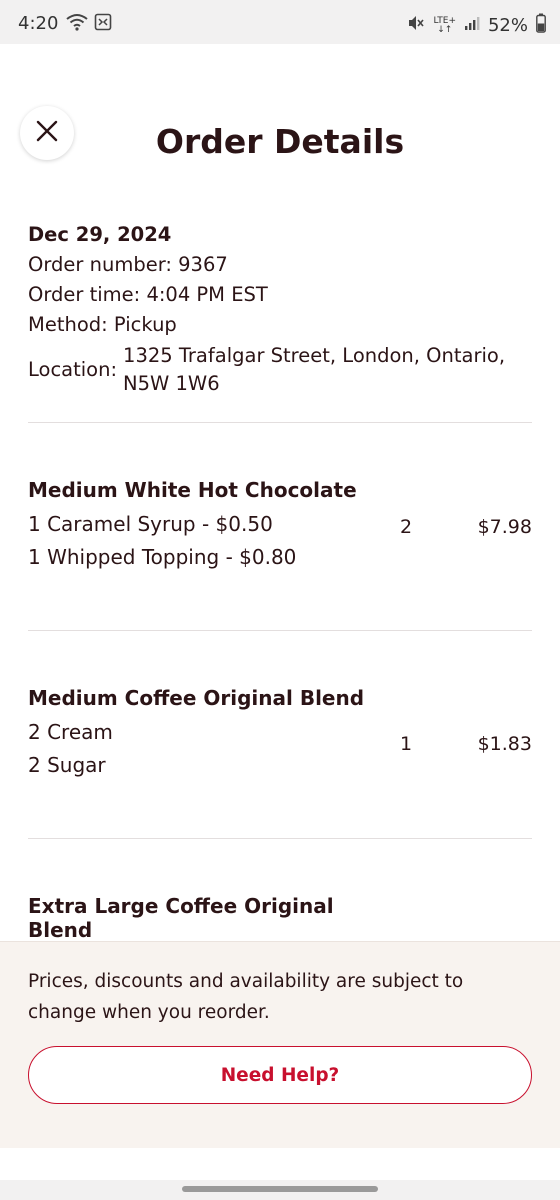 The height and width of the screenshot is (1200, 560). Describe the element at coordinates (77, 24) in the screenshot. I see `wifi-icon` at that location.